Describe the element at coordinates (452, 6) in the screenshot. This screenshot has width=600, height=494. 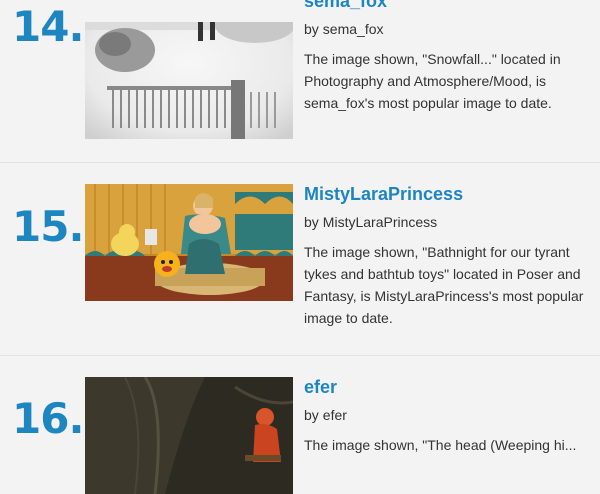
I see `artist-name-link: sema_fox` at that location.